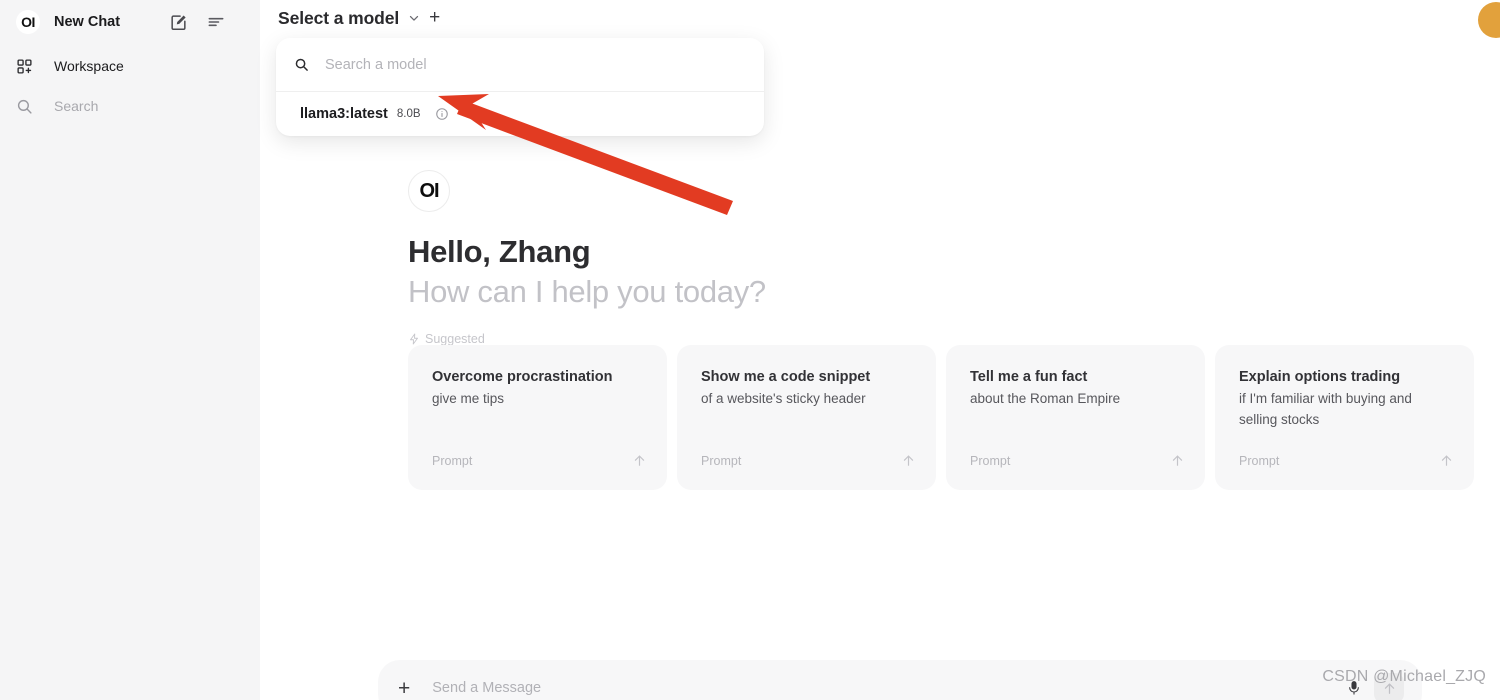 This screenshot has height=700, width=1500. I want to click on model-option-name: llama3:latest, so click(344, 114).